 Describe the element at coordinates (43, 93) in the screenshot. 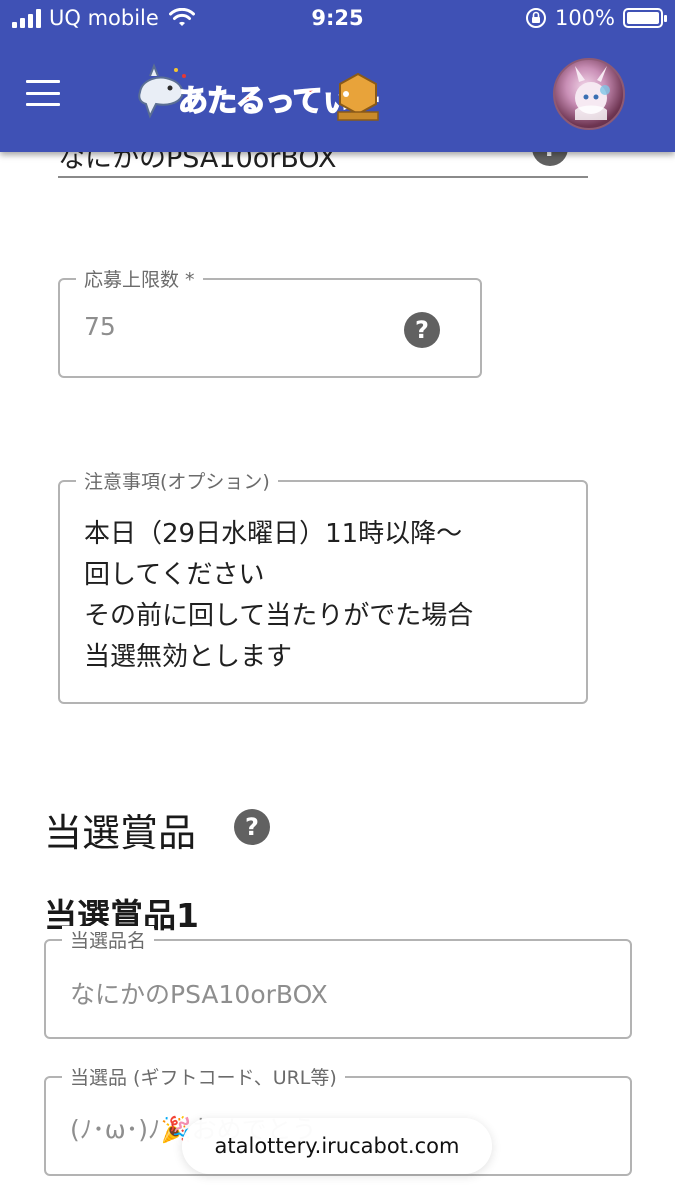

I see `menu-button` at that location.